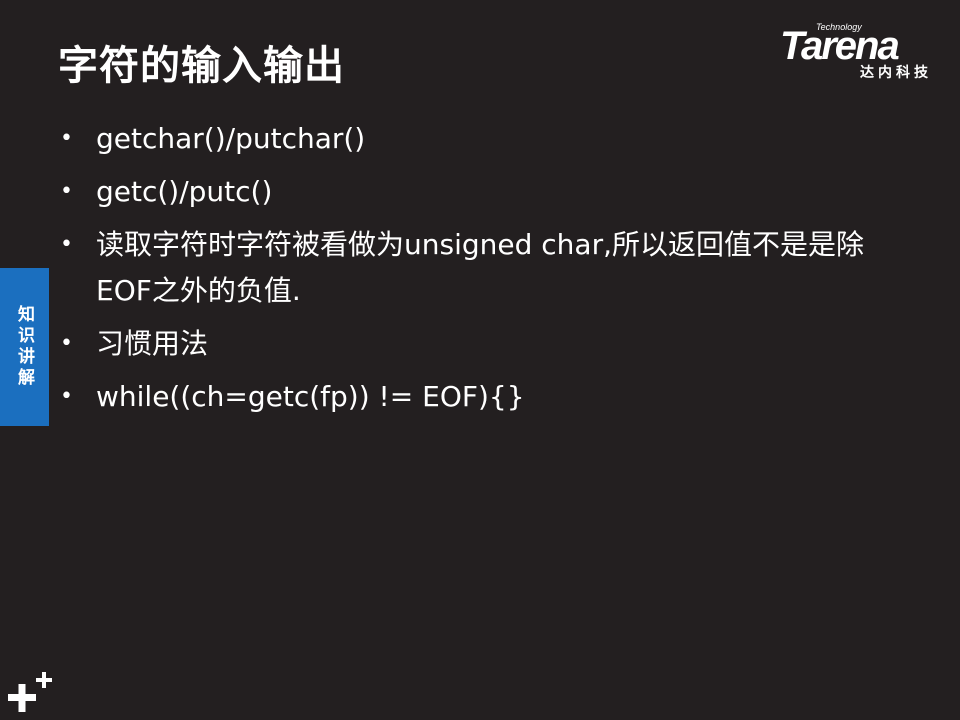 This screenshot has height=720, width=960. I want to click on plus-decoration-icon, so click(30, 692).